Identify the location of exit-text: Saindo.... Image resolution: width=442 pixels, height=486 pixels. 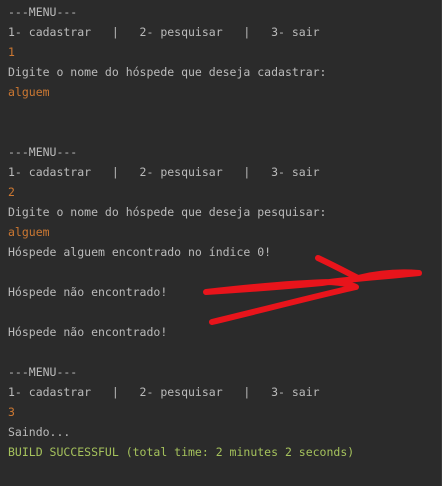
(39, 432).